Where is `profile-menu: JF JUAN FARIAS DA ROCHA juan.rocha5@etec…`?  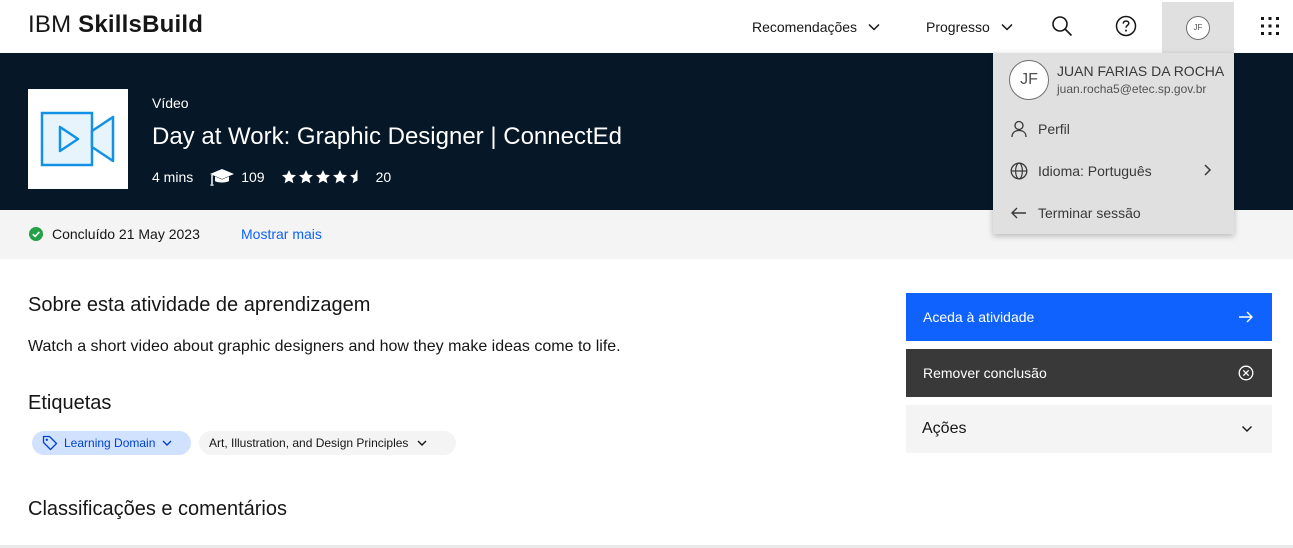 profile-menu: JF JUAN FARIAS DA ROCHA juan.rocha5@etec… is located at coordinates (1113, 143).